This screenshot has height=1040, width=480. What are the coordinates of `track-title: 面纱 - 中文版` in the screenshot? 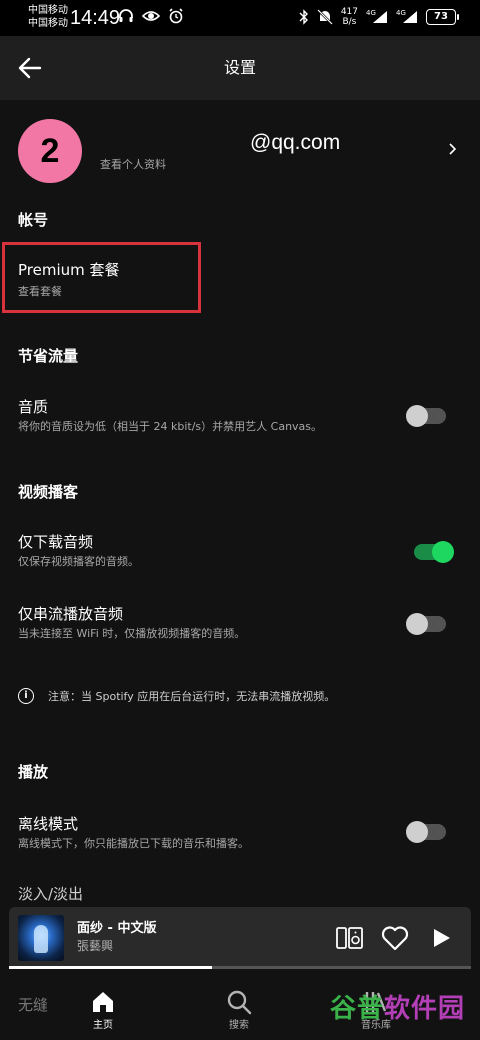 It's located at (117, 928).